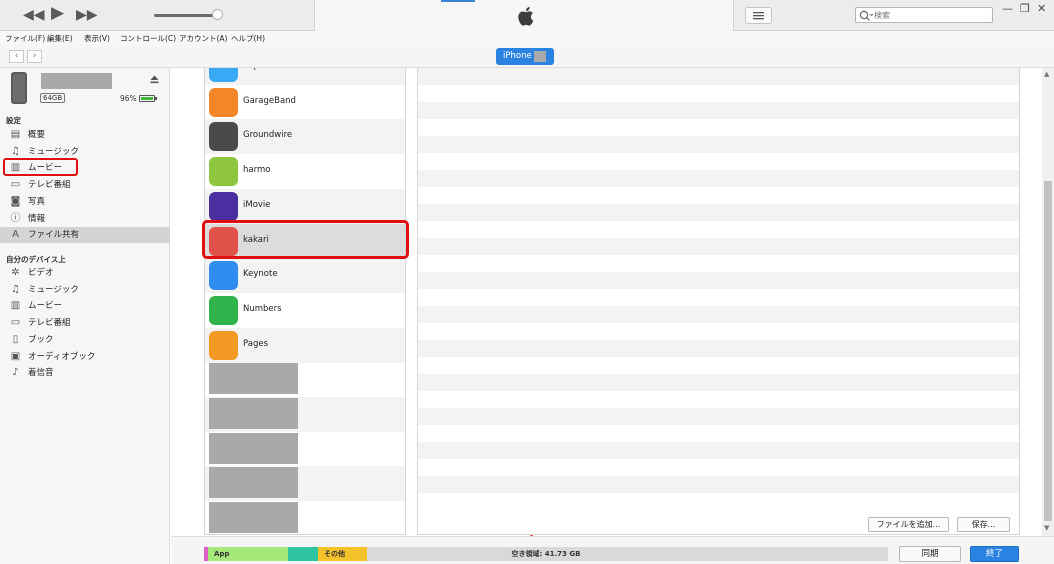 The width and height of the screenshot is (1054, 564). What do you see at coordinates (269, 100) in the screenshot?
I see `app-label: GarageBand` at bounding box center [269, 100].